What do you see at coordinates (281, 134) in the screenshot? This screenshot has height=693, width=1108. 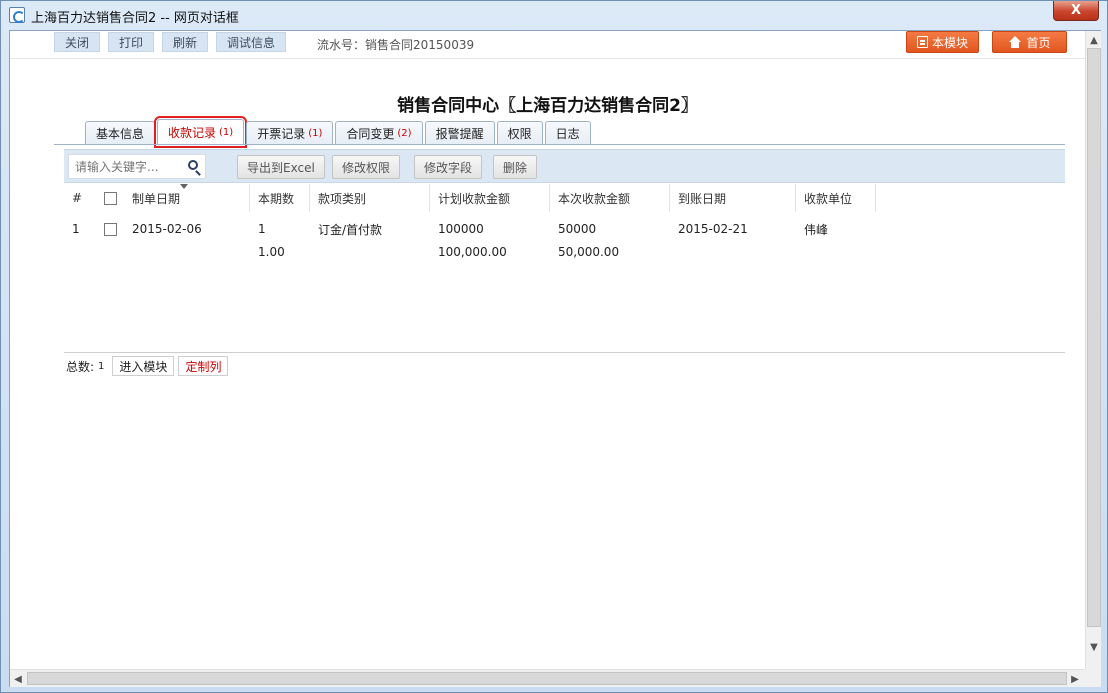 I see `tab-label: 开票记录` at bounding box center [281, 134].